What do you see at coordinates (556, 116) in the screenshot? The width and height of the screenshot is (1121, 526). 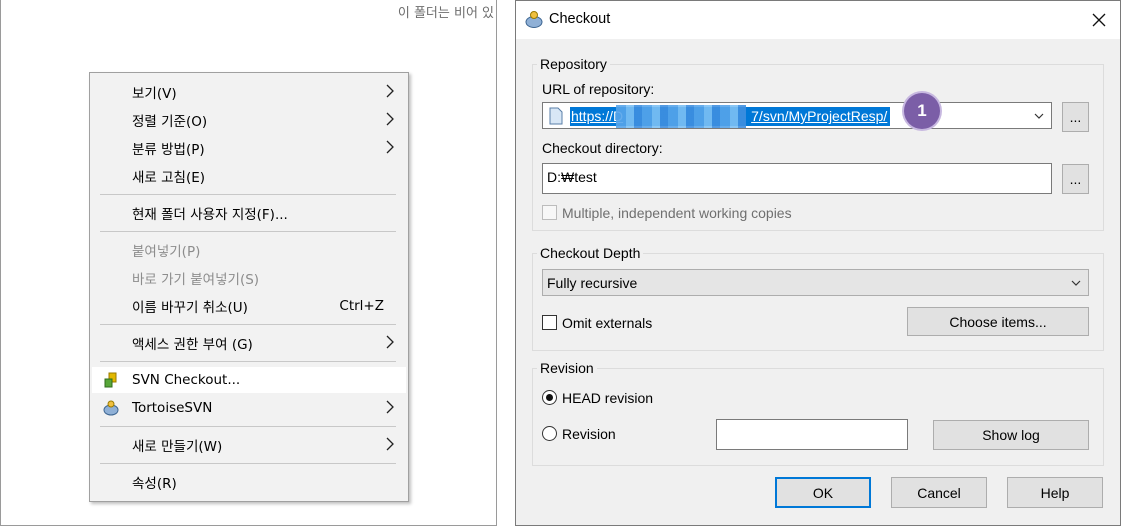 I see `document-icon` at bounding box center [556, 116].